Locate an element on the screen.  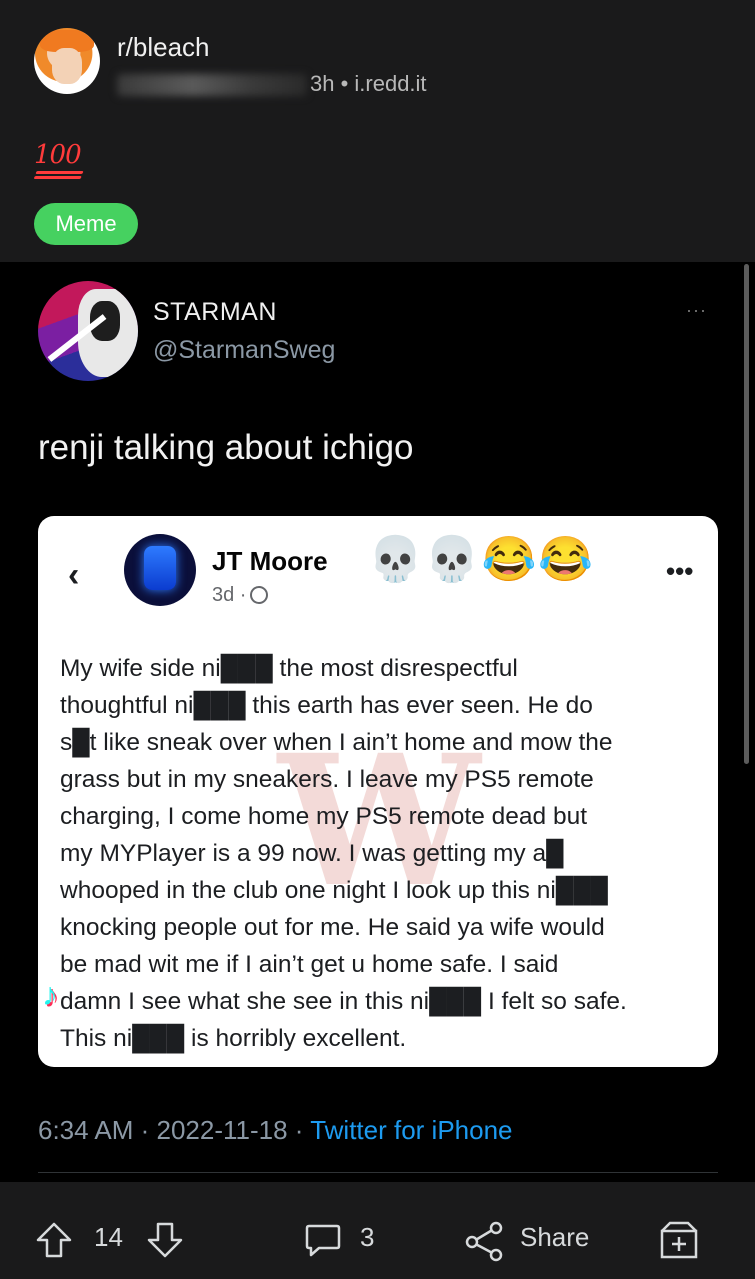
comment-count: 3 is located at coordinates (367, 1237).